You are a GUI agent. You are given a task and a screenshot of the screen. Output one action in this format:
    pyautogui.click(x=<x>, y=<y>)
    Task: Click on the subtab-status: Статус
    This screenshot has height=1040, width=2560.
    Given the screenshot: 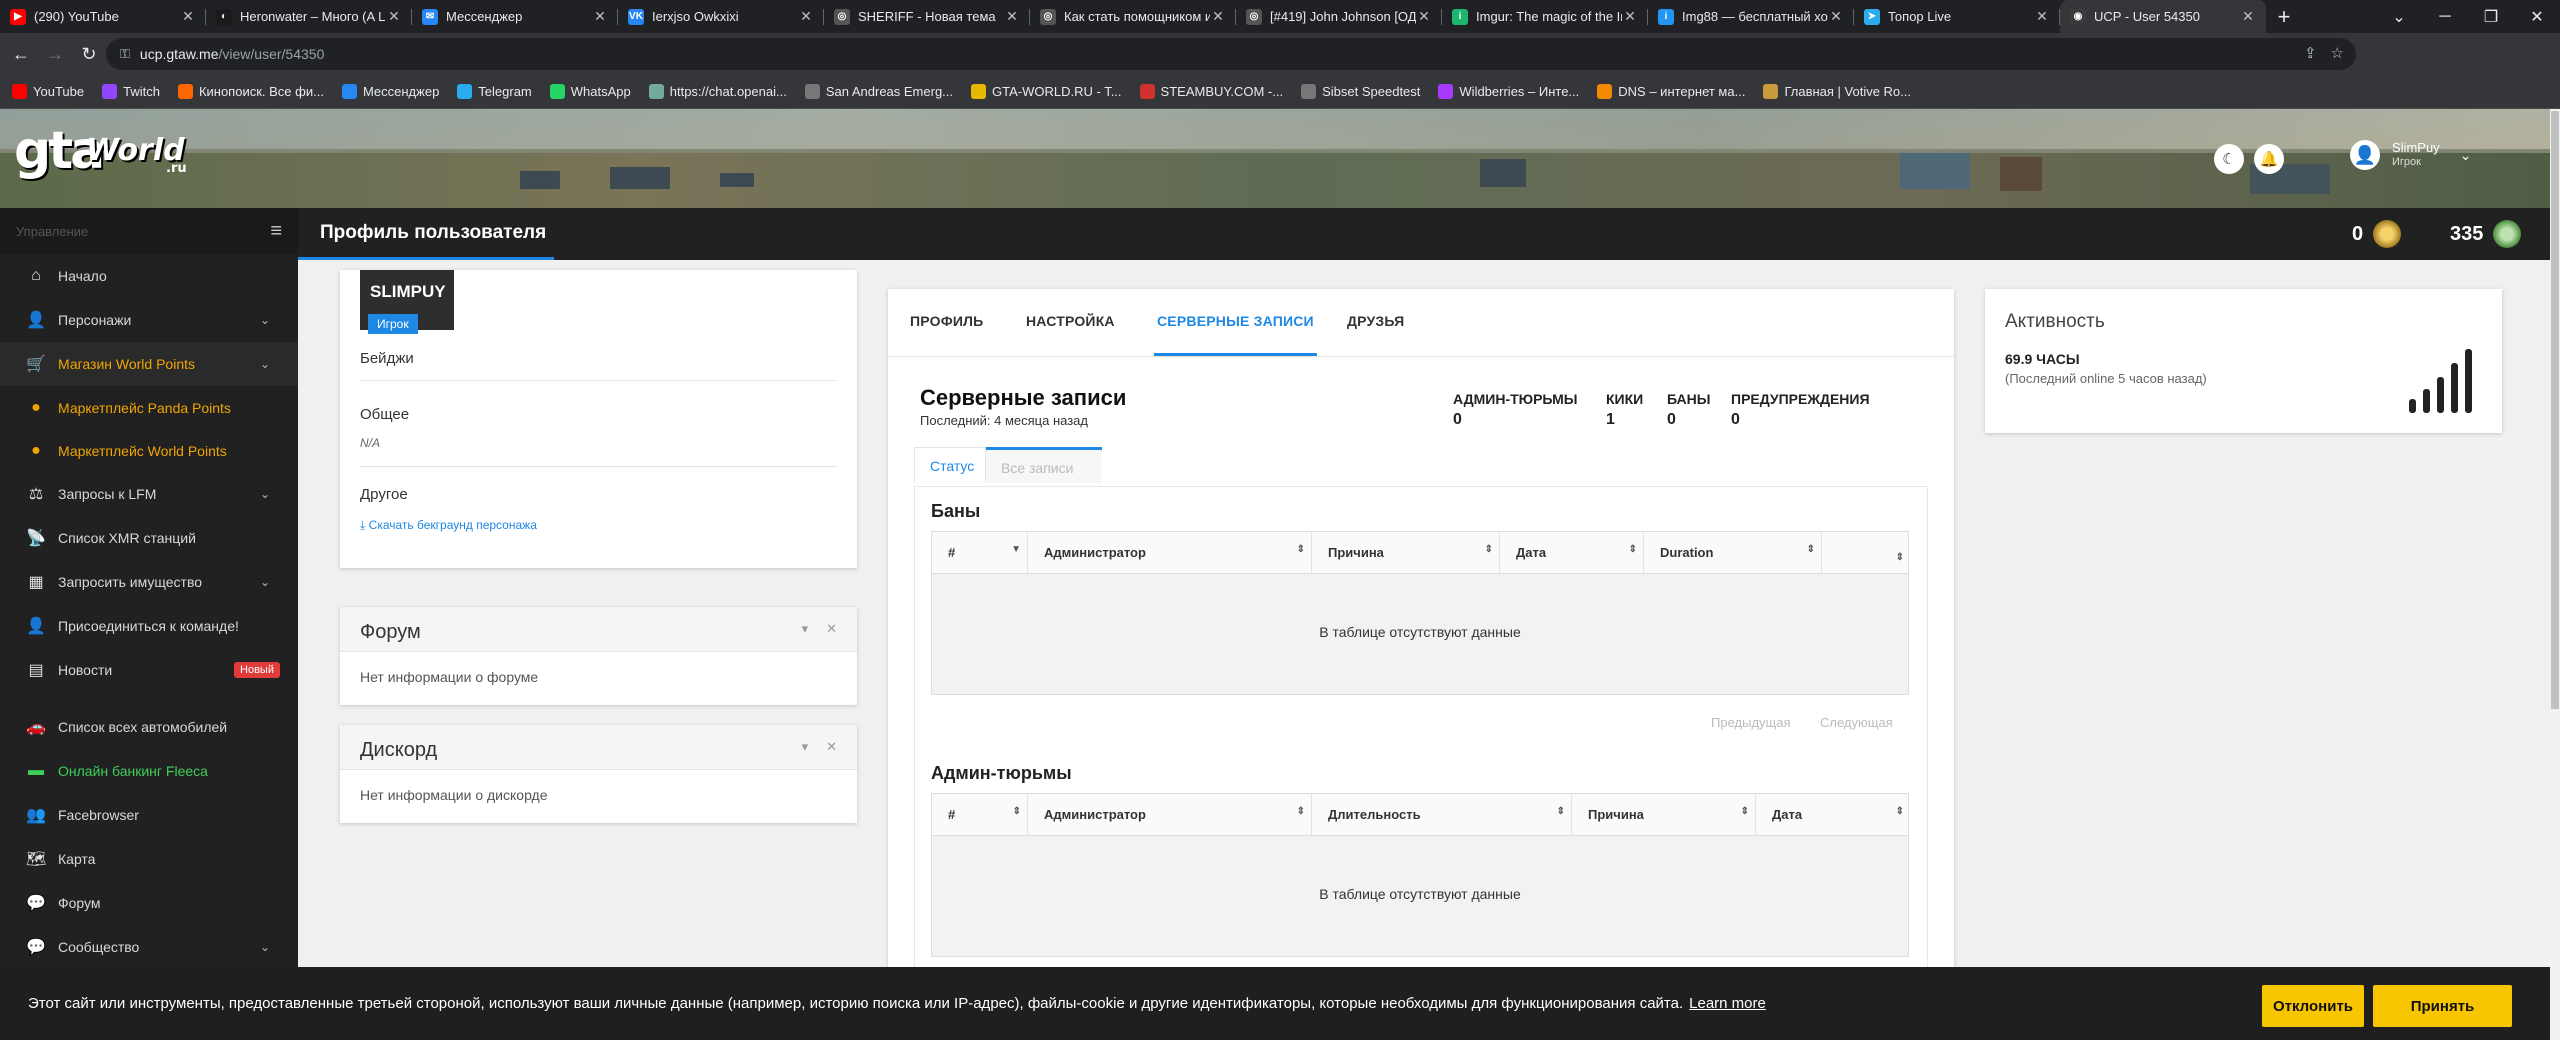 What is the action you would take?
    pyautogui.click(x=950, y=465)
    